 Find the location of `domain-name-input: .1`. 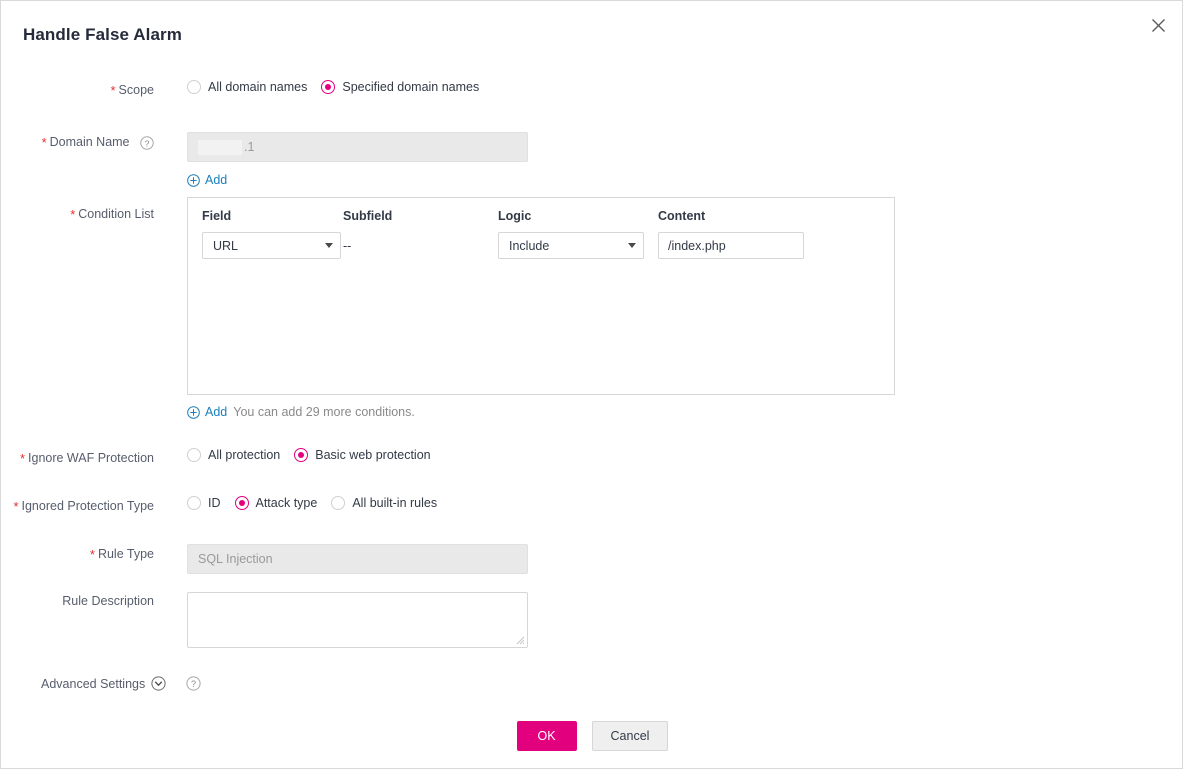

domain-name-input: .1 is located at coordinates (357, 147).